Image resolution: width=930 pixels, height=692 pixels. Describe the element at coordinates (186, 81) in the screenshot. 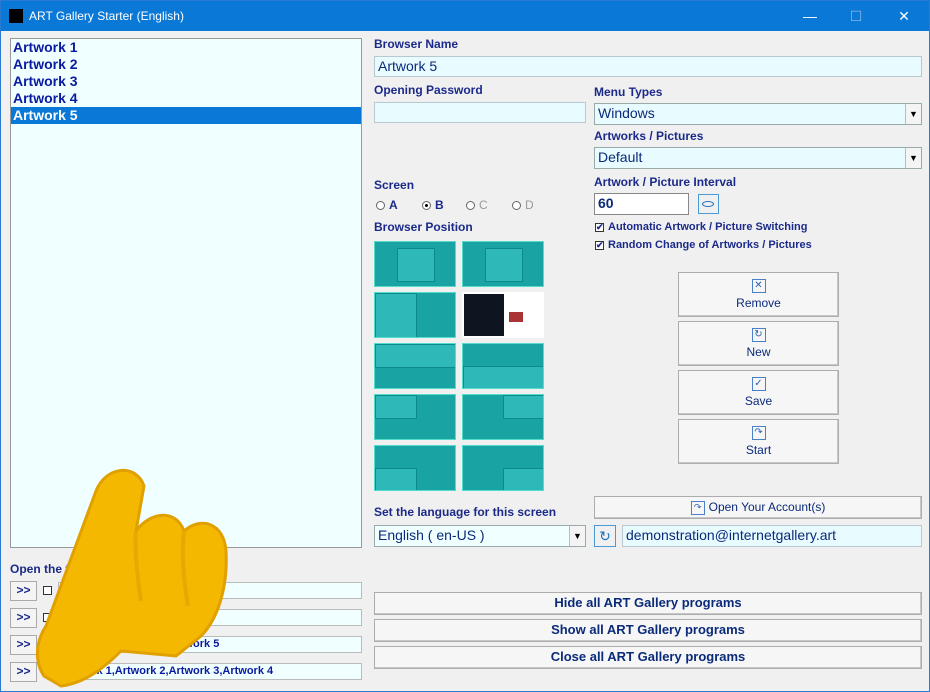

I see `list-item: Artwork 3` at that location.